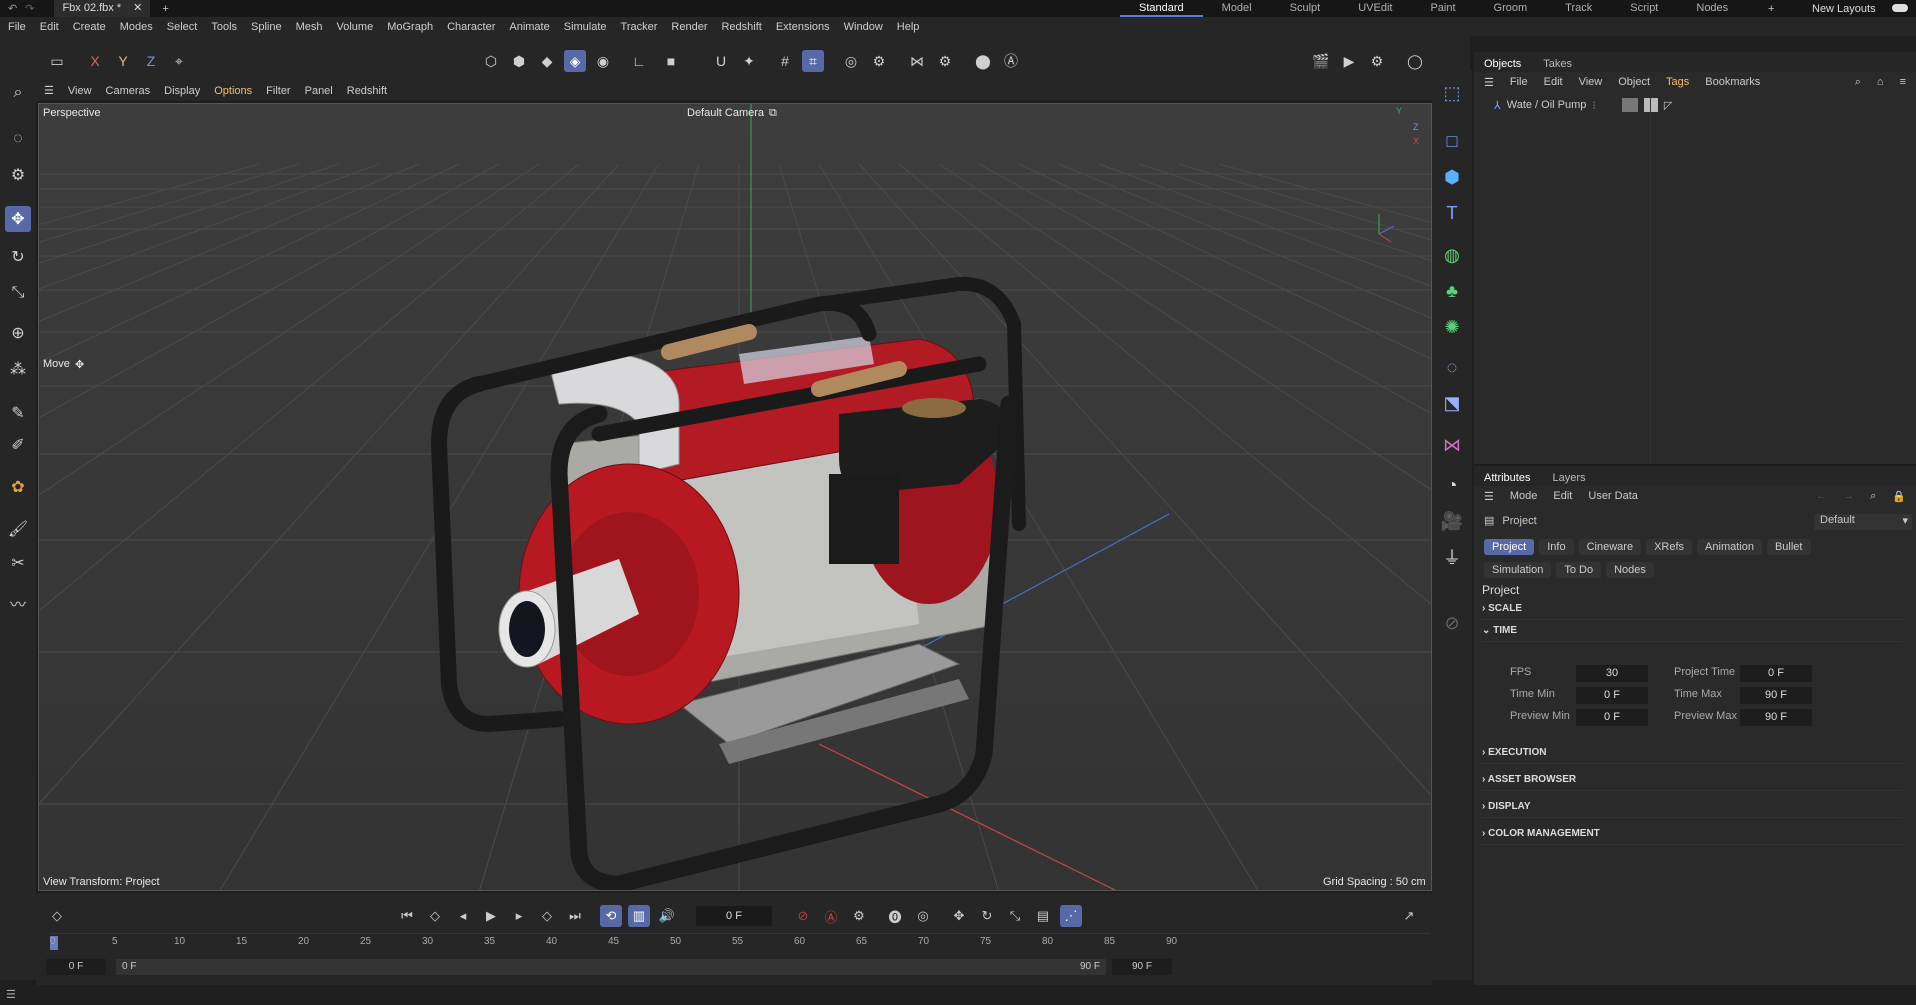  What do you see at coordinates (18, 563) in the screenshot?
I see `knife-icon: ✂` at bounding box center [18, 563].